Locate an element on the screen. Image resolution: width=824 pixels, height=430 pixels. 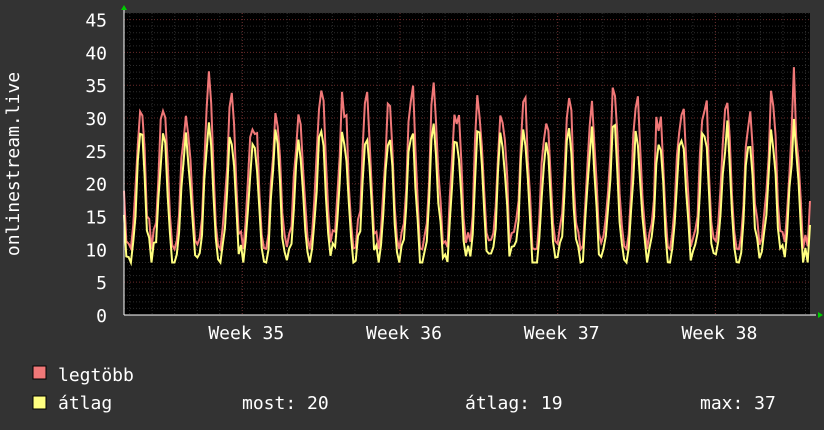
y-tick-label: 45 is located at coordinates (96, 21).